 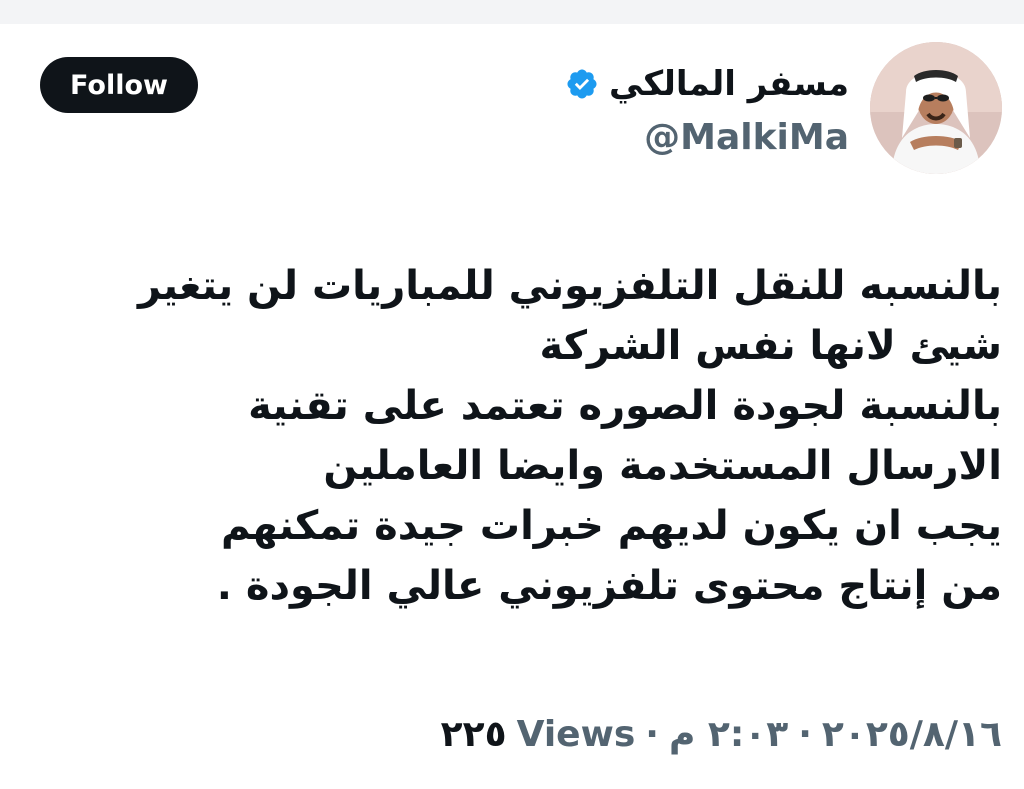 I want to click on tweet-metadata: ٢٠٢٥/٨/١٦ · ٢:٠٣ م · Views ٢٢٥, so click(x=721, y=734).